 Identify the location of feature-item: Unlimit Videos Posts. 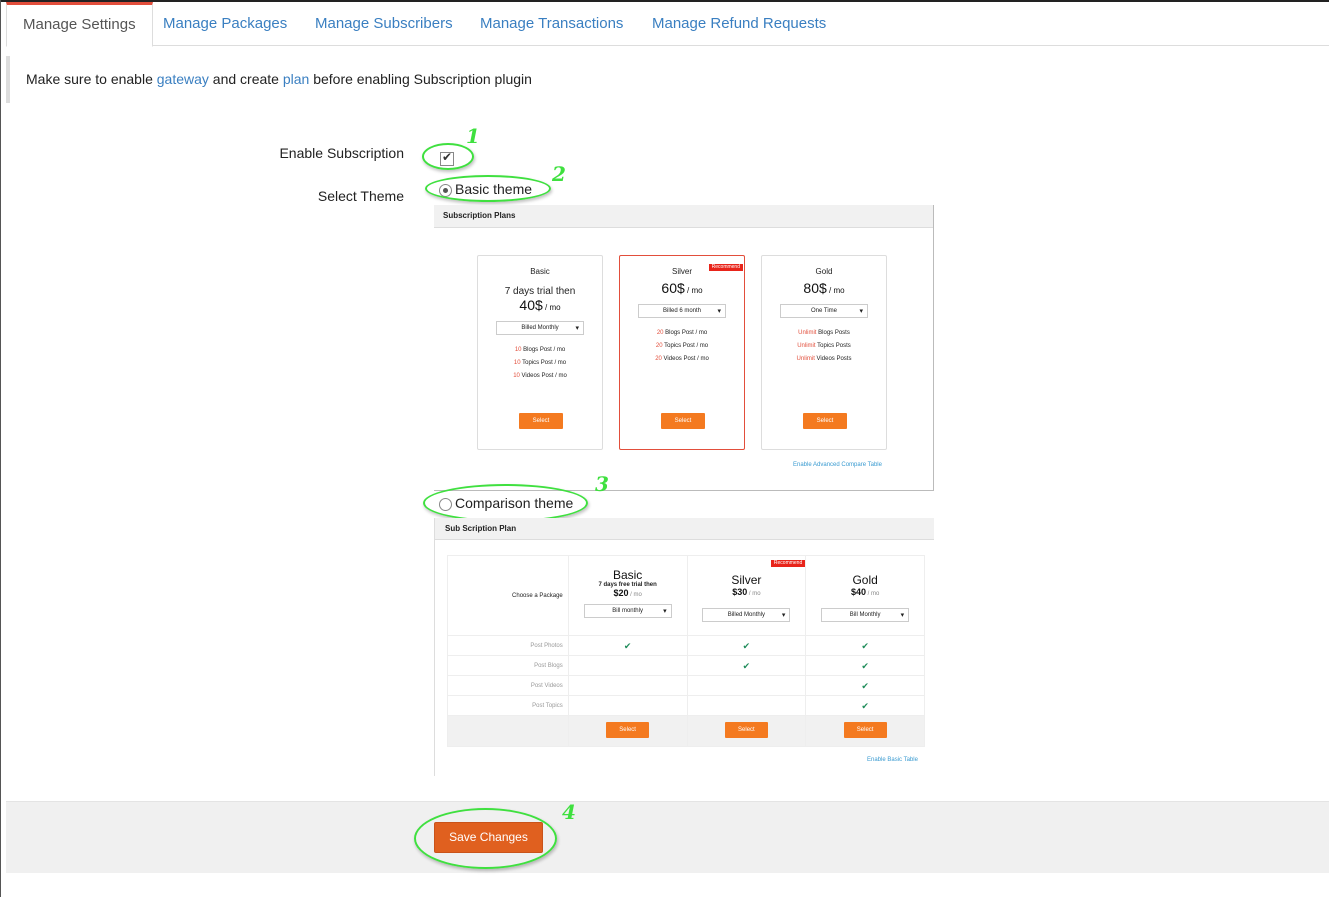
(824, 359).